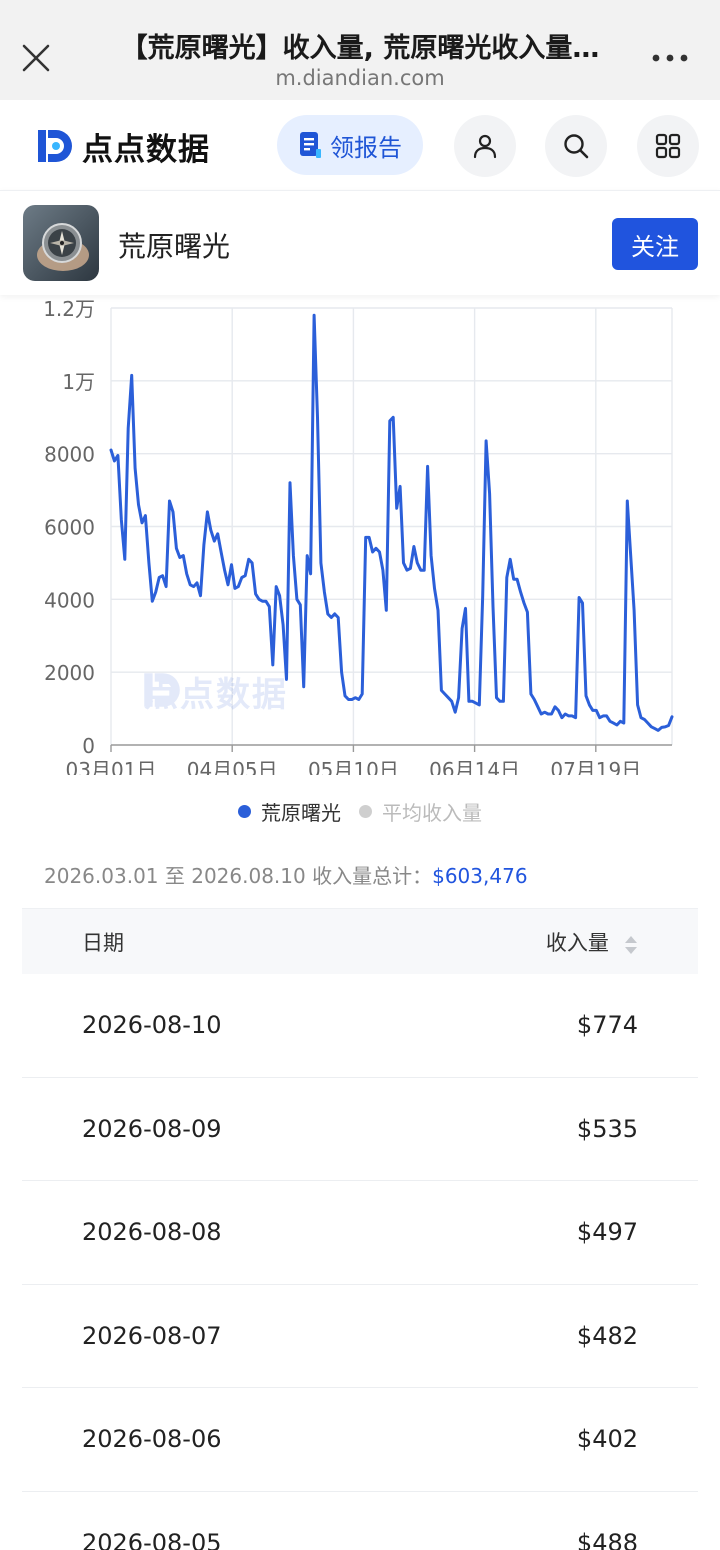 The height and width of the screenshot is (1550, 720). What do you see at coordinates (111, 766) in the screenshot?
I see `x-tick-label: 03月01日` at bounding box center [111, 766].